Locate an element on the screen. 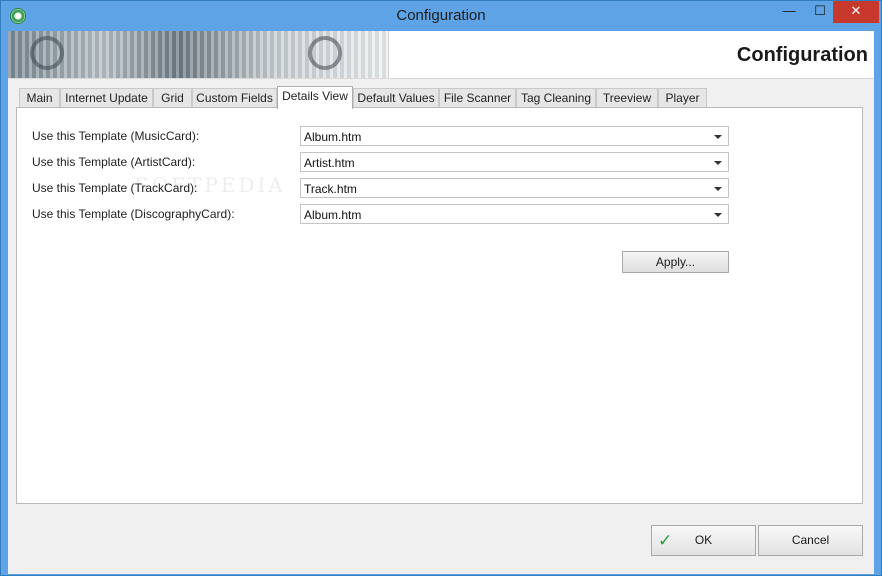 The width and height of the screenshot is (882, 576). artistcard-template-select: Artist.htm is located at coordinates (514, 162).